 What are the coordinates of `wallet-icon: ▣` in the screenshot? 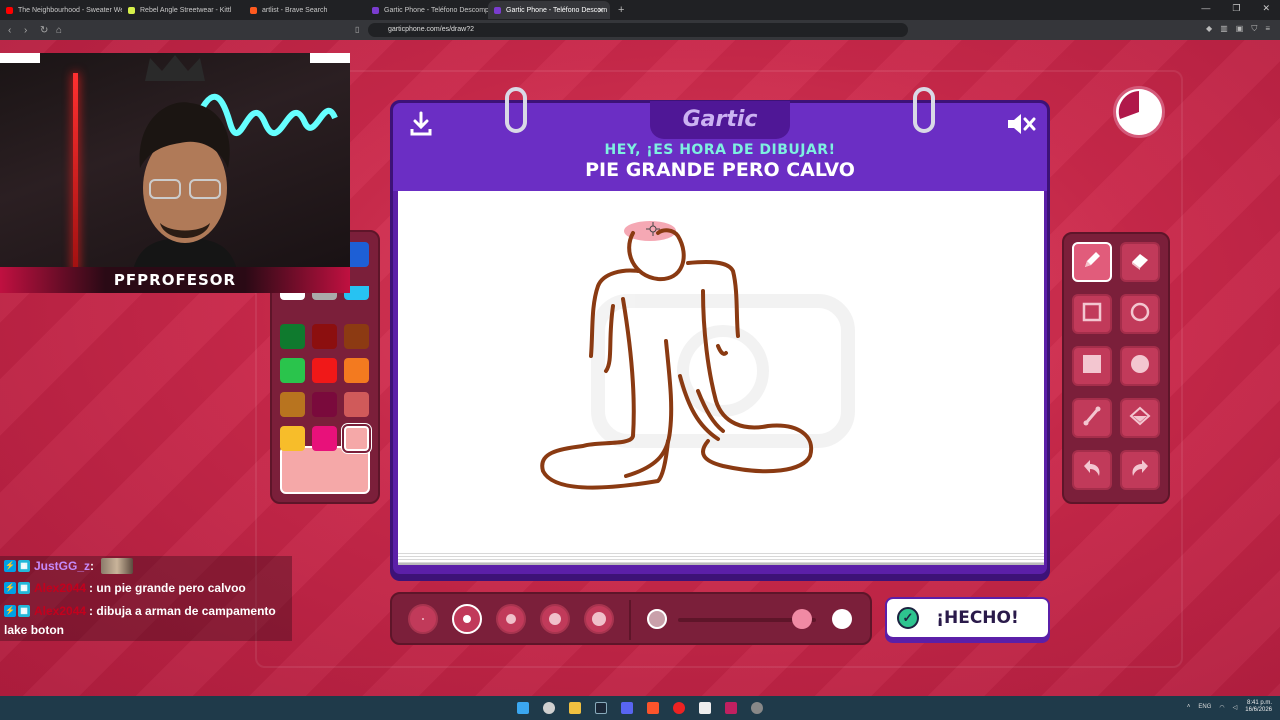 It's located at (1240, 29).